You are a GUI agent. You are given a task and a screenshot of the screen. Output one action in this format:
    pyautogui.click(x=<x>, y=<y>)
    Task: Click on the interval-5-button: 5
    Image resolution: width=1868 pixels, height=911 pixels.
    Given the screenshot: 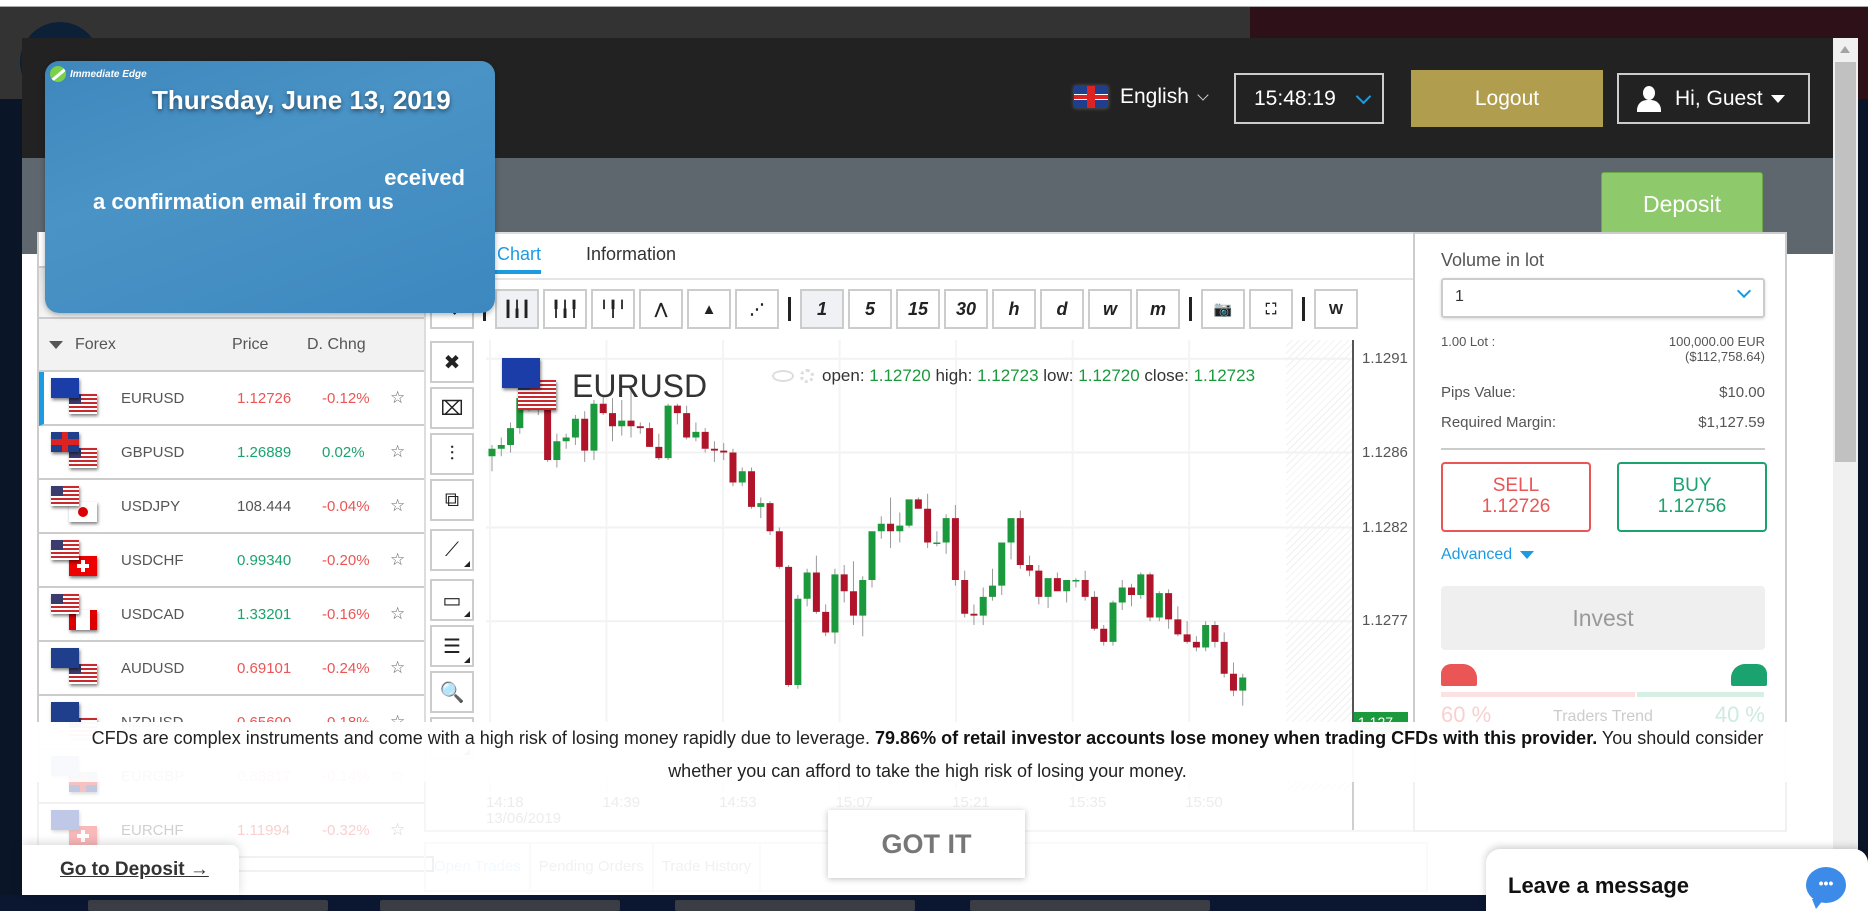 What is the action you would take?
    pyautogui.click(x=870, y=309)
    